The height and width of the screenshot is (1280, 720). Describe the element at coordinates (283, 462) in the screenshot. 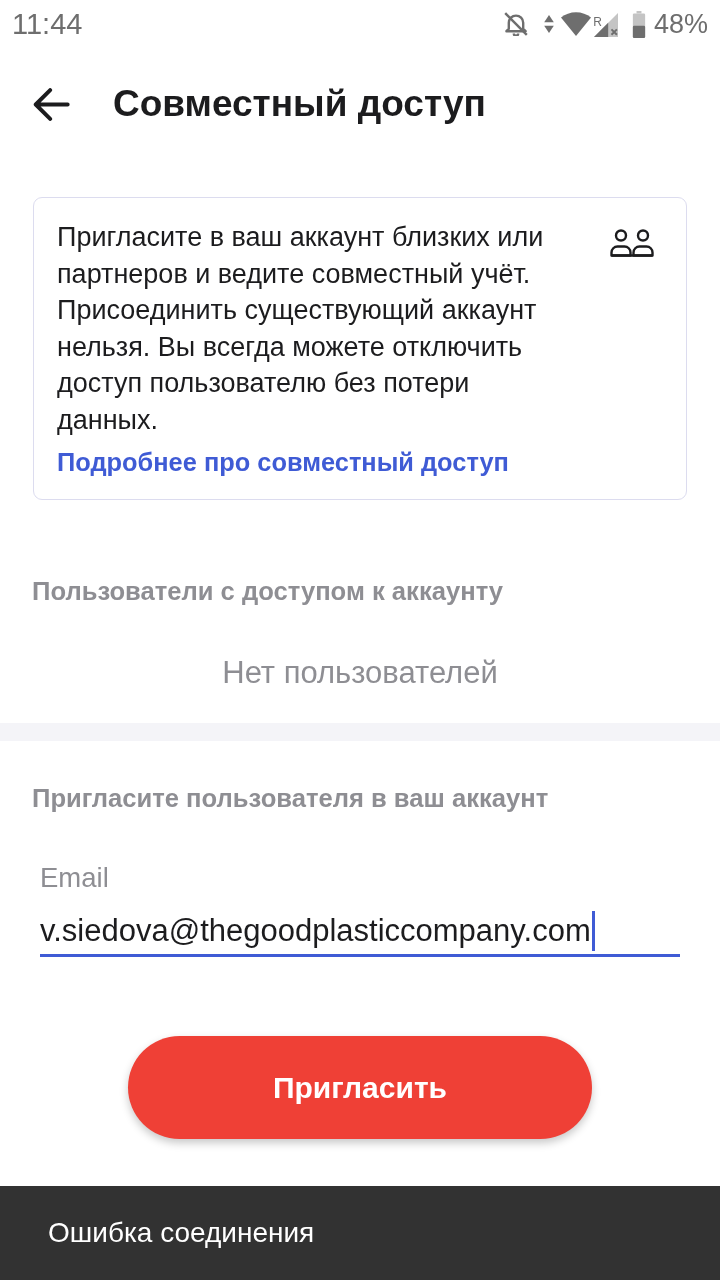

I see `learn-more-link: Подробнее про совместный доступ` at that location.